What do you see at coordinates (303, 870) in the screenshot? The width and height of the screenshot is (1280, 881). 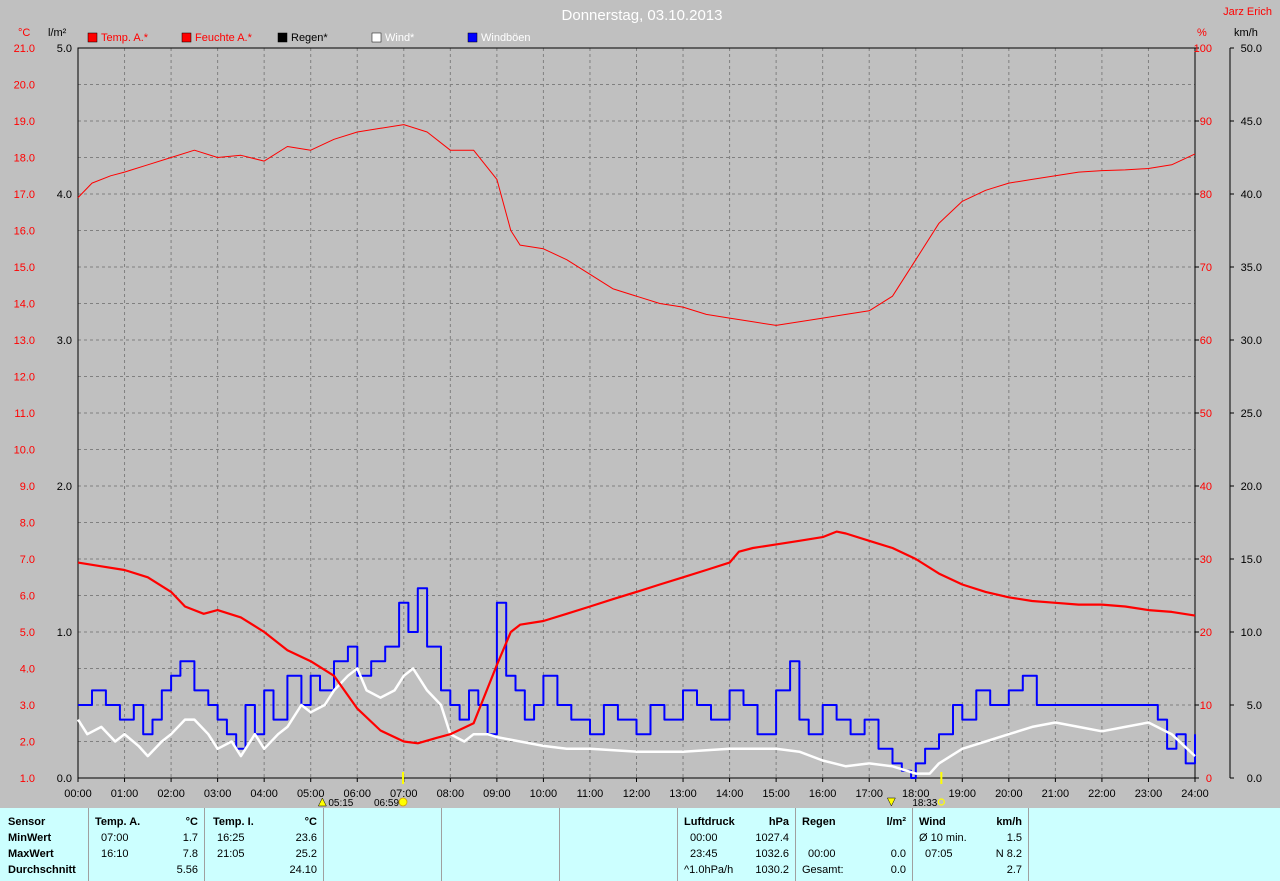 I see `temp-i-avg-value: 24.10` at bounding box center [303, 870].